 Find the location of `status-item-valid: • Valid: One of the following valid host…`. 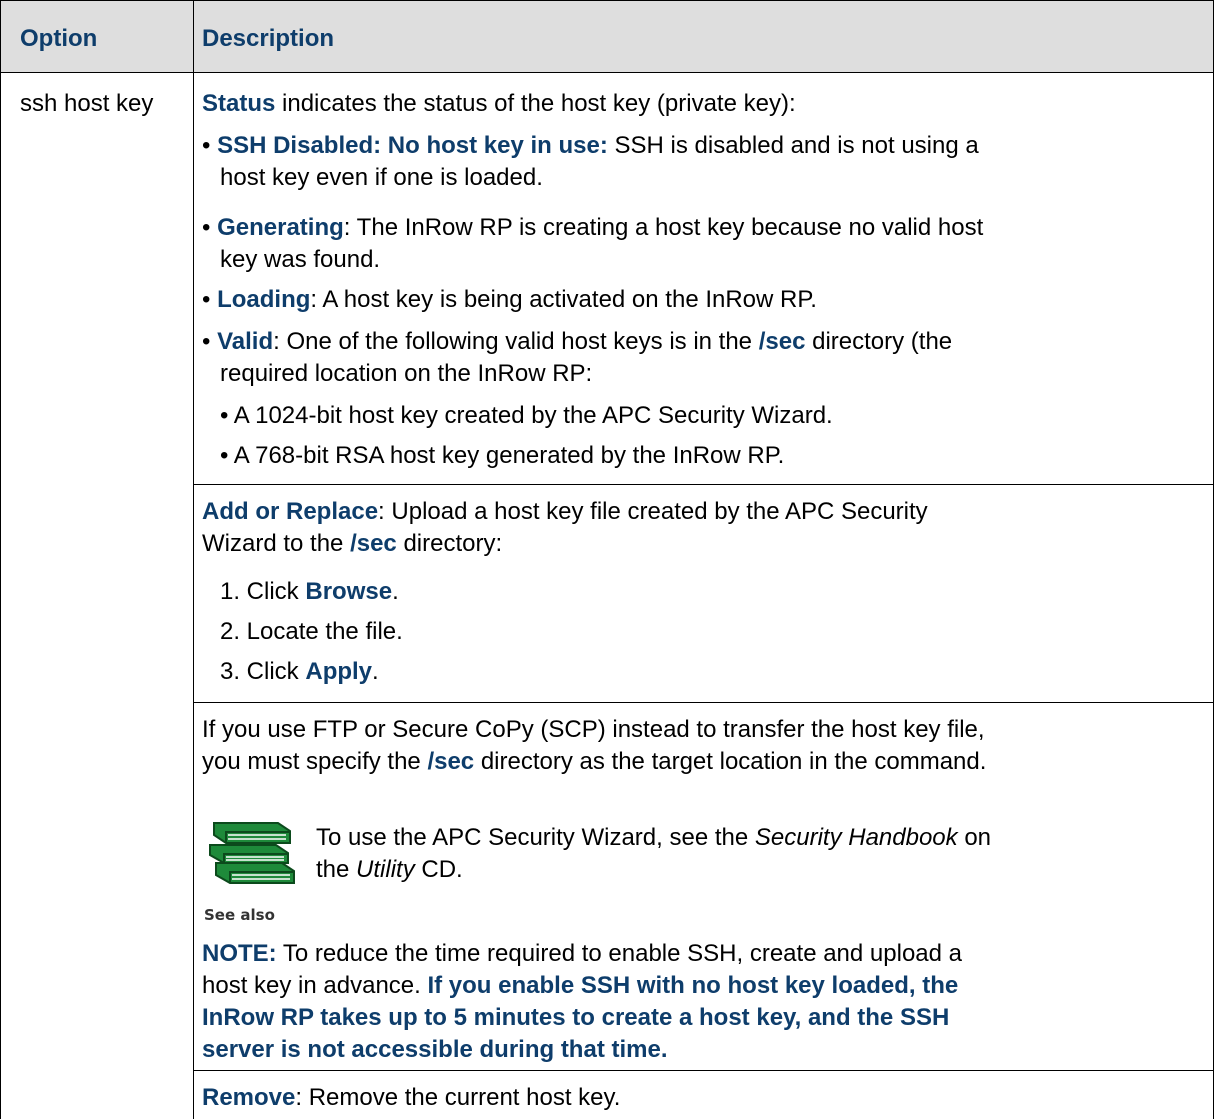

status-item-valid: • Valid: One of the following valid host… is located at coordinates (577, 341).